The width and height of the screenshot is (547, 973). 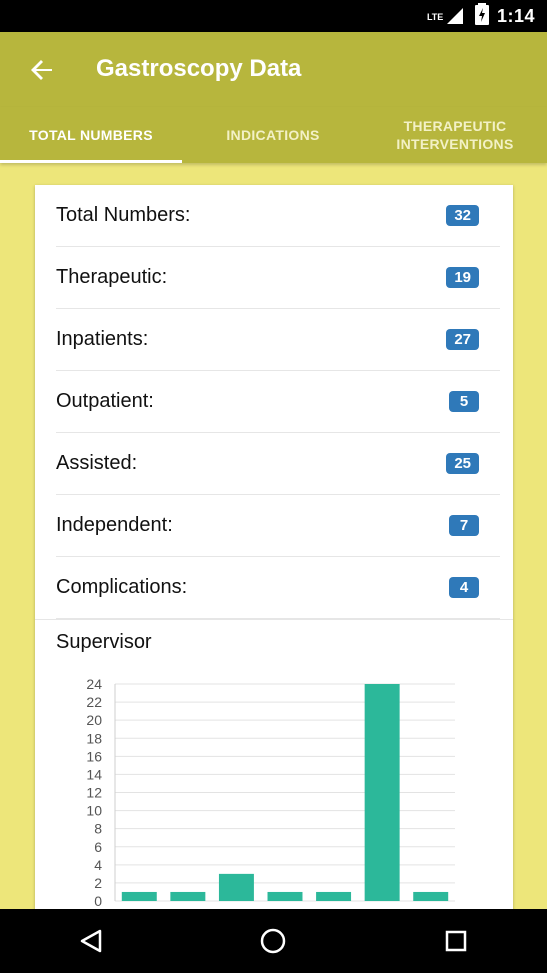 I want to click on y-tick-label: 18, so click(x=94, y=738).